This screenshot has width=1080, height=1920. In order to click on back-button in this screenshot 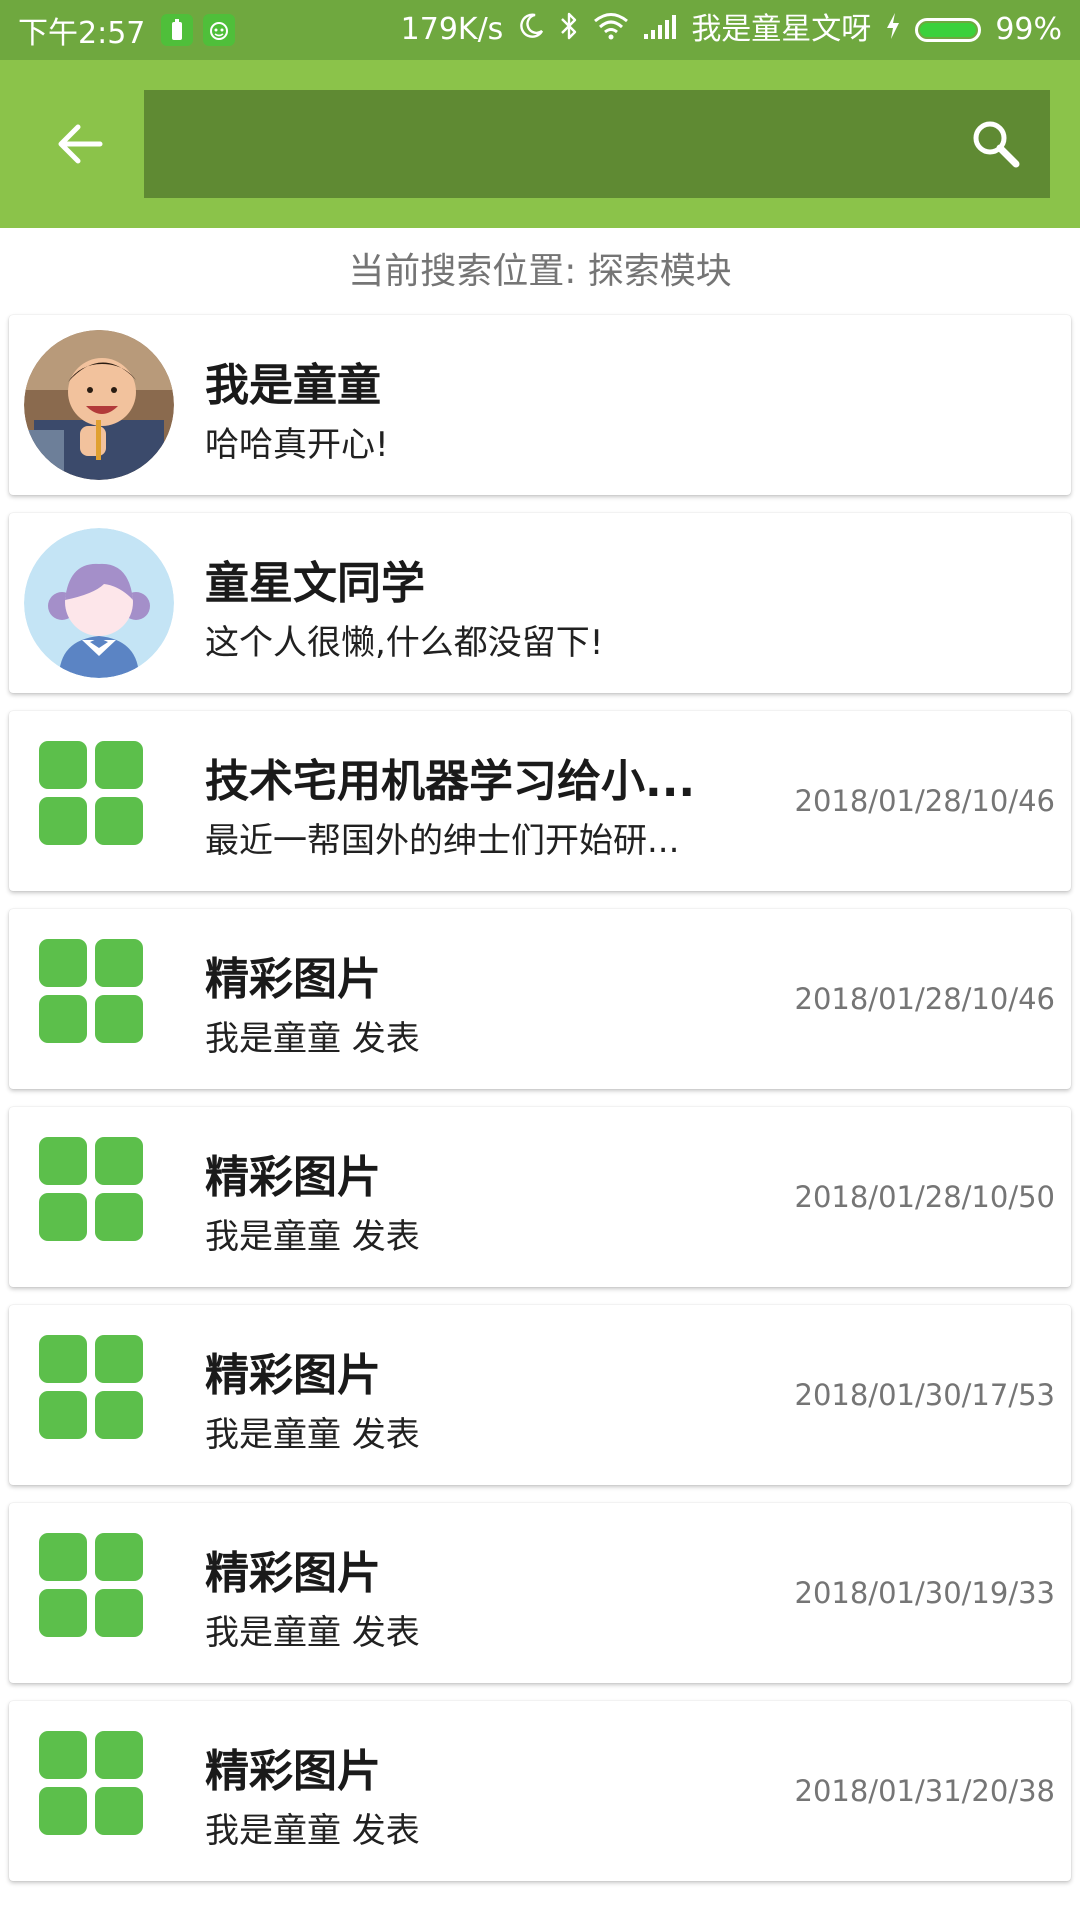, I will do `click(80, 144)`.